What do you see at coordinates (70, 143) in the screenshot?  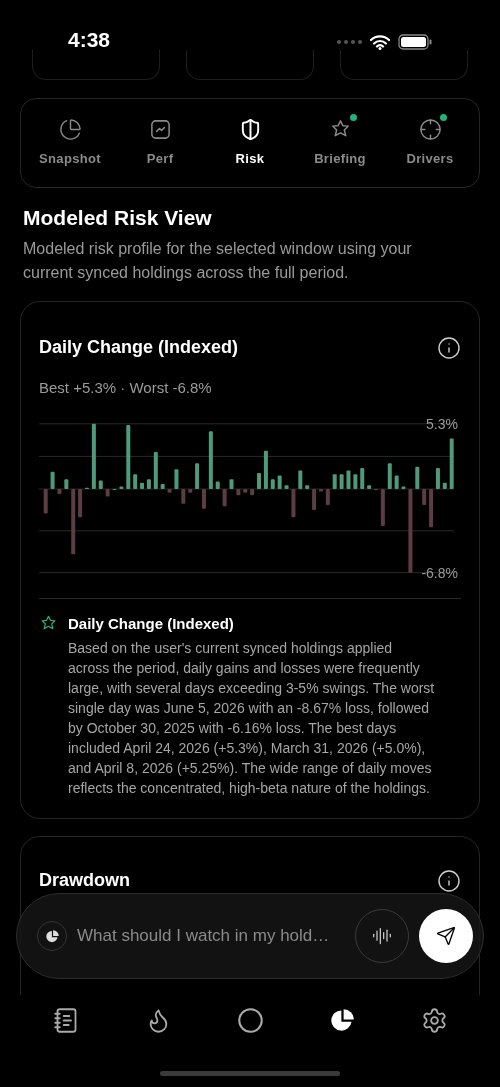 I see `tab: Snapshot` at bounding box center [70, 143].